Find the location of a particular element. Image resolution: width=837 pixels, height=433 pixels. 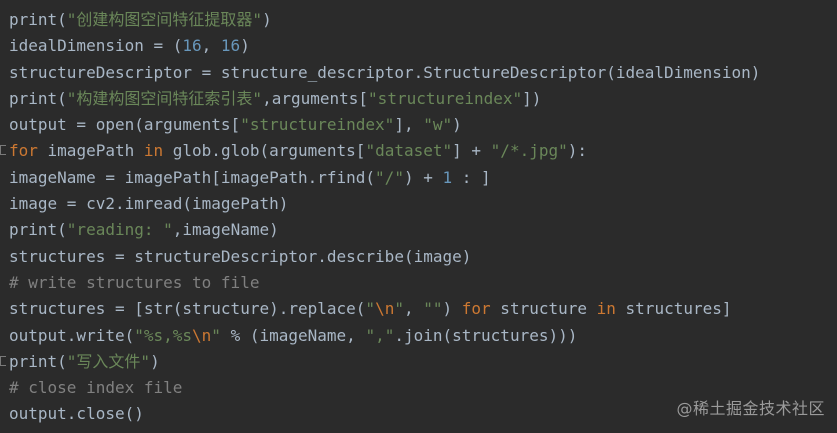

code-line: # write structures to file is located at coordinates (418, 283).